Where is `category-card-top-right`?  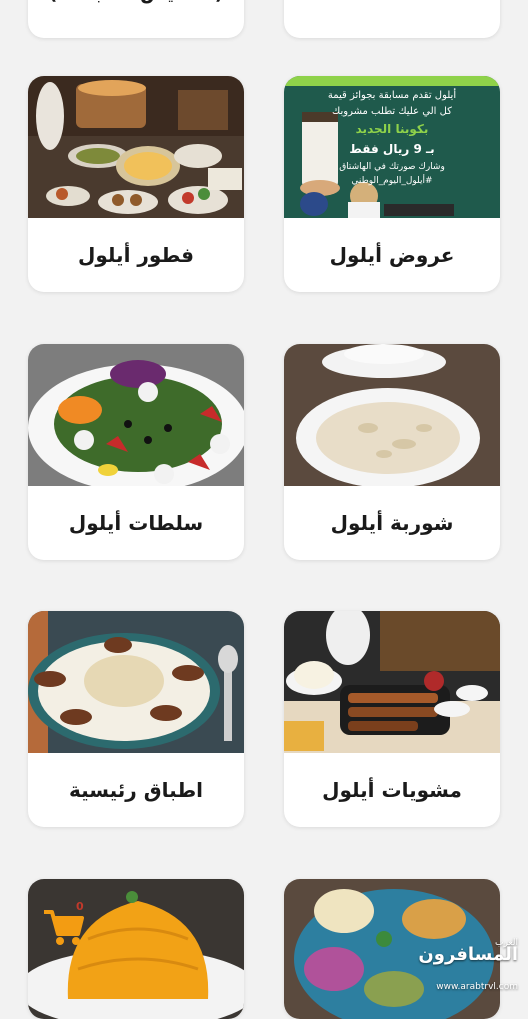
category-card-top-right is located at coordinates (392, 19).